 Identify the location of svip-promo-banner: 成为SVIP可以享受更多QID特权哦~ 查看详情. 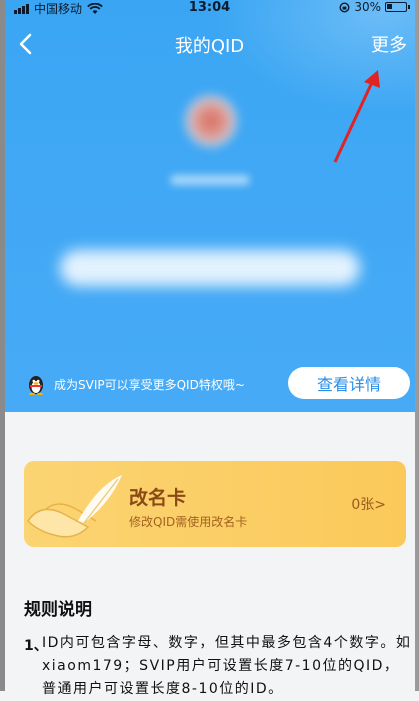
(209, 385).